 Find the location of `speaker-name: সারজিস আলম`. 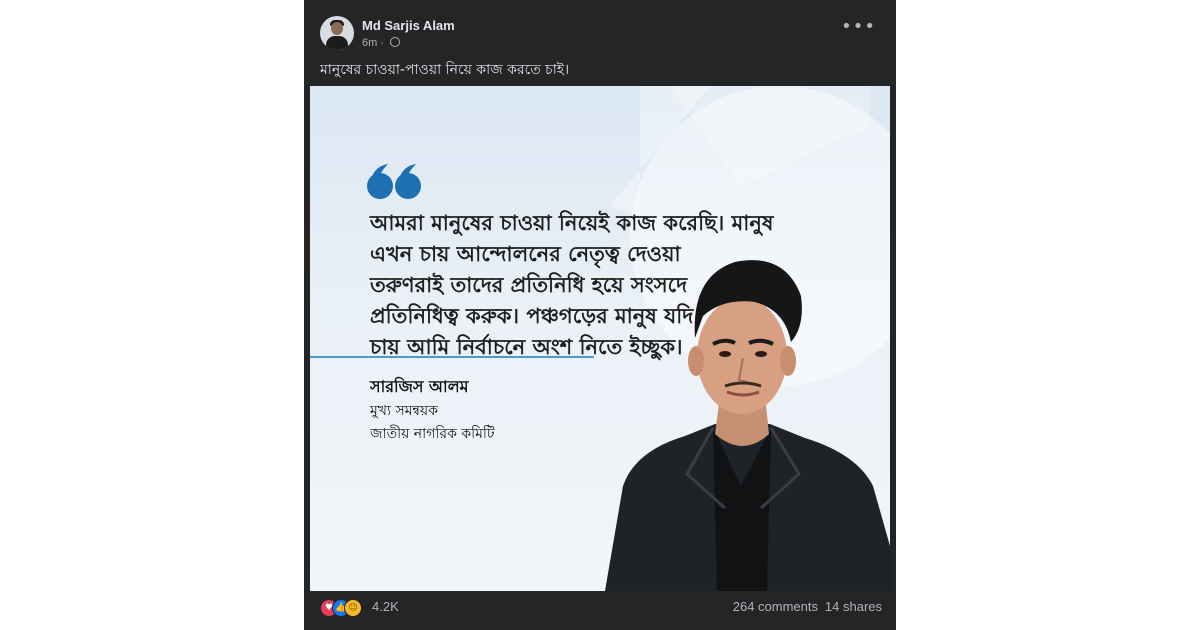

speaker-name: সারজিস আলম is located at coordinates (419, 386).